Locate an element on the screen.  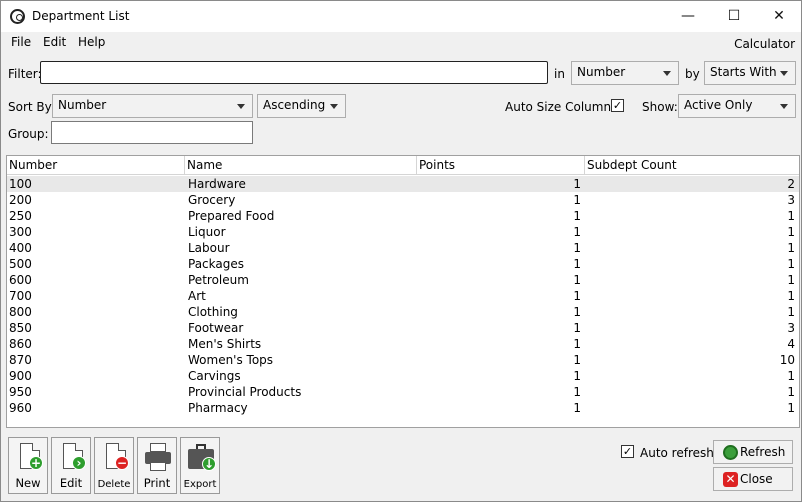
cell-number: 800 is located at coordinates (20, 312).